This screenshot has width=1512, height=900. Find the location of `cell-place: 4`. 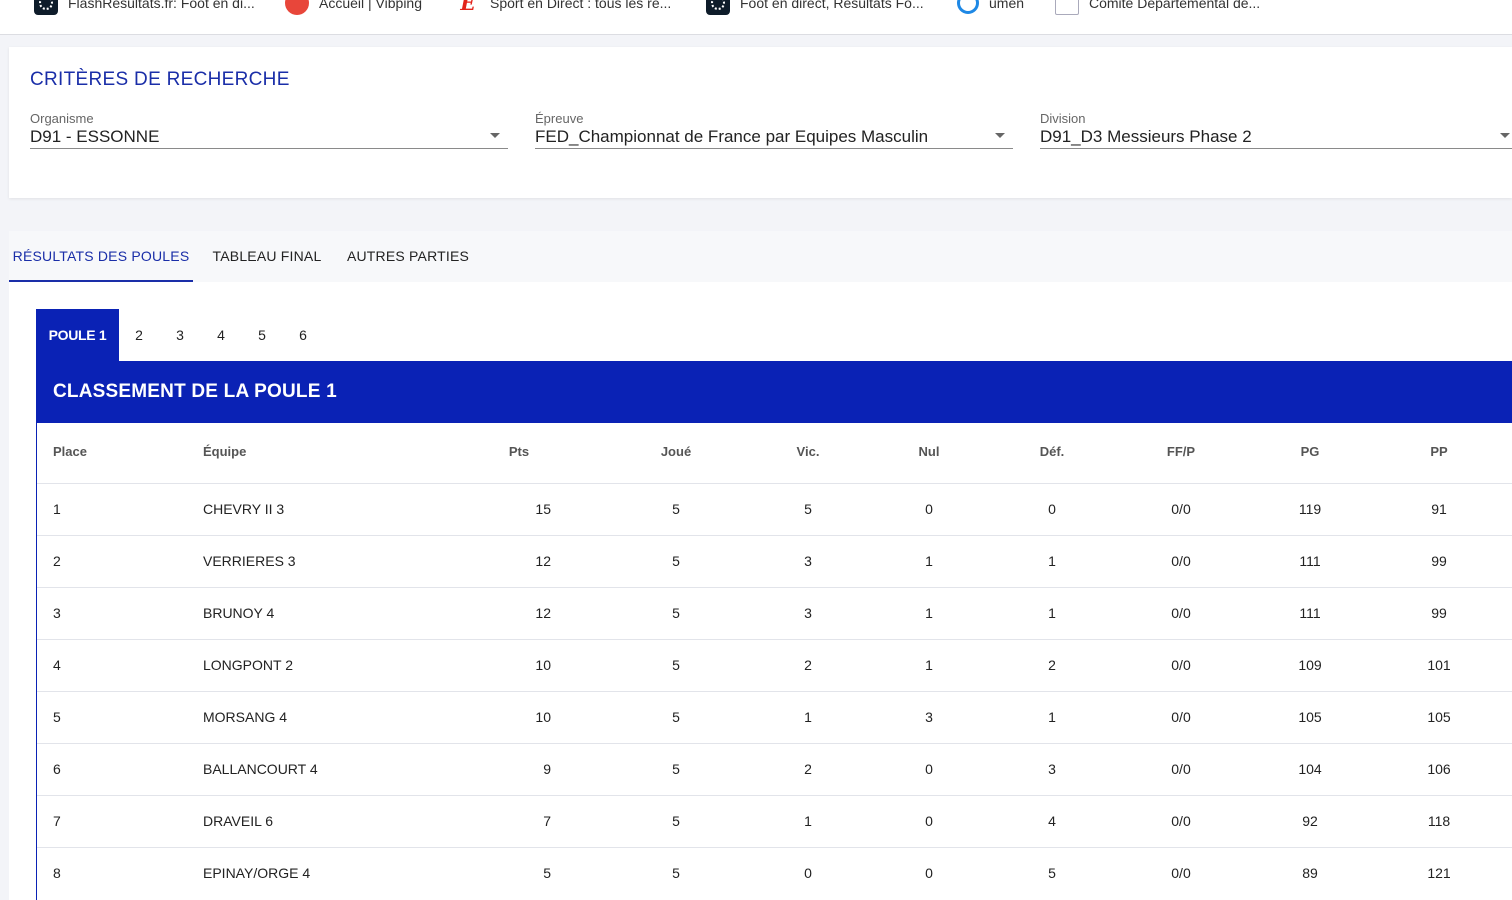

cell-place: 4 is located at coordinates (57, 665).